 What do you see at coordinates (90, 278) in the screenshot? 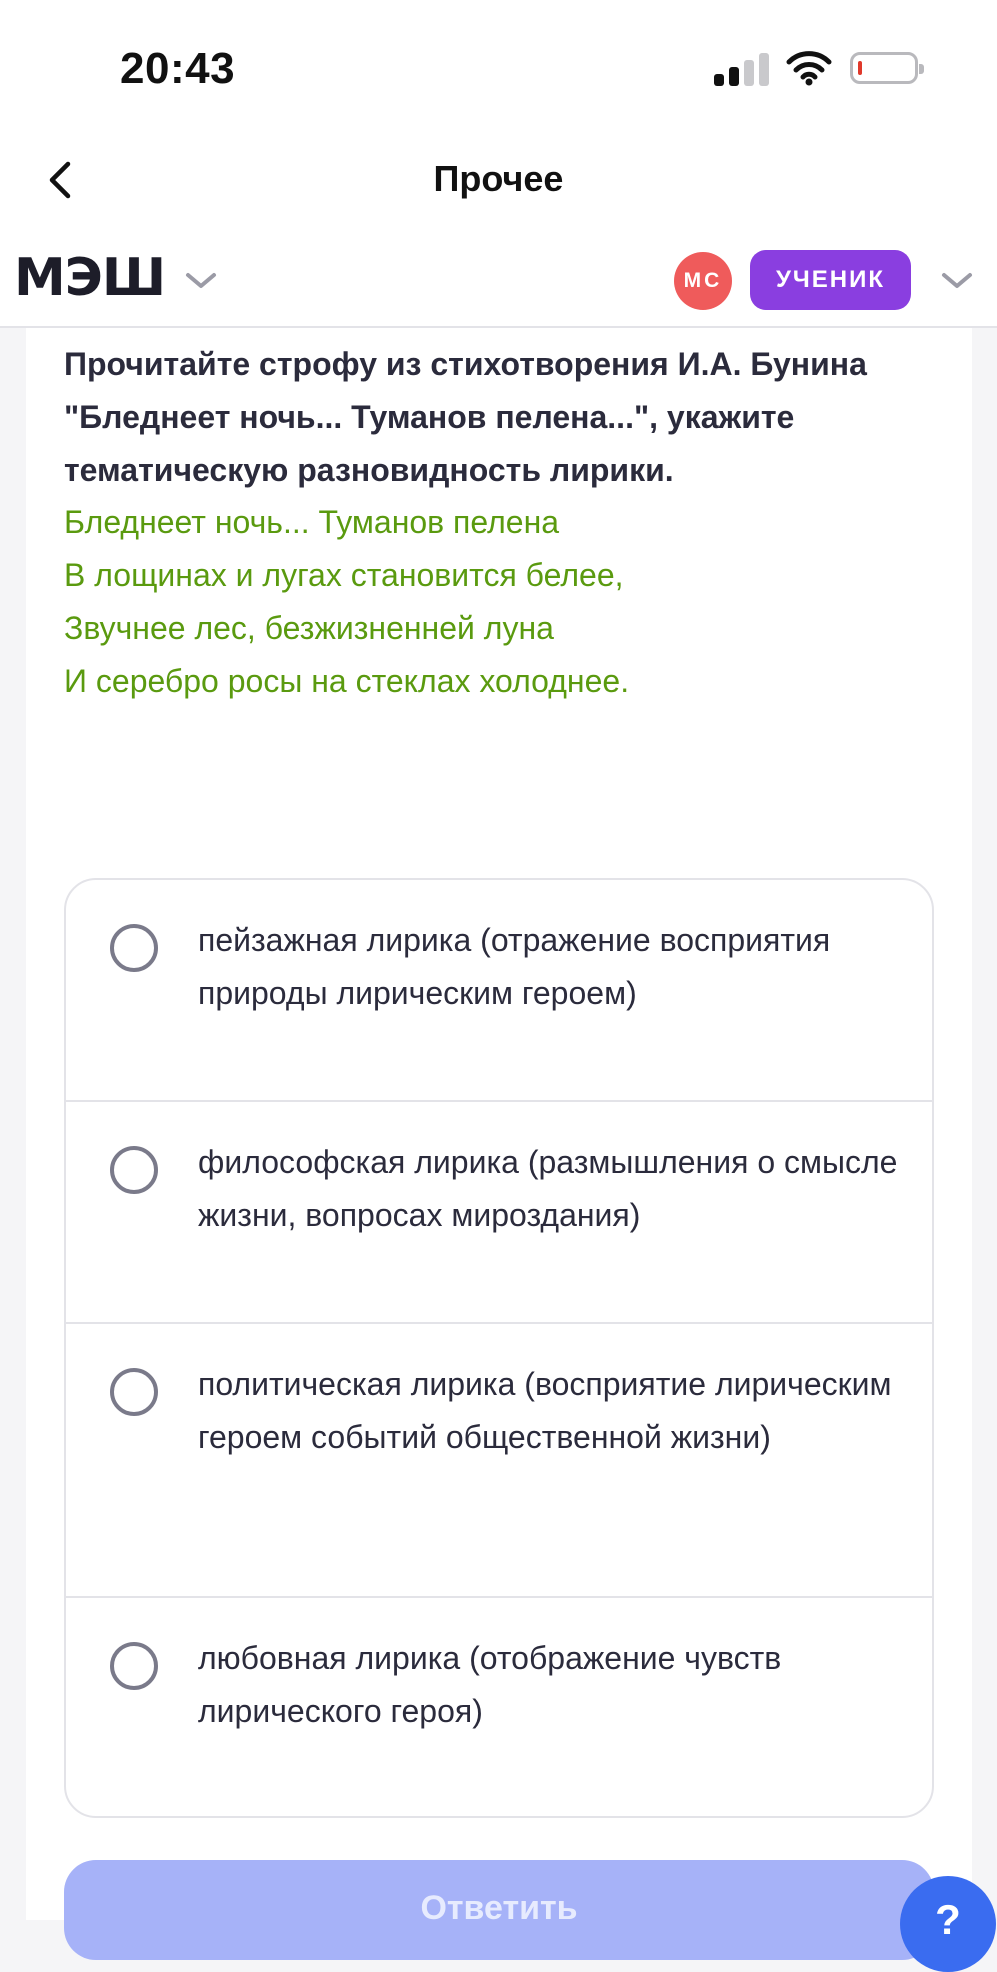
I see `mesh-logo: МЭШ` at bounding box center [90, 278].